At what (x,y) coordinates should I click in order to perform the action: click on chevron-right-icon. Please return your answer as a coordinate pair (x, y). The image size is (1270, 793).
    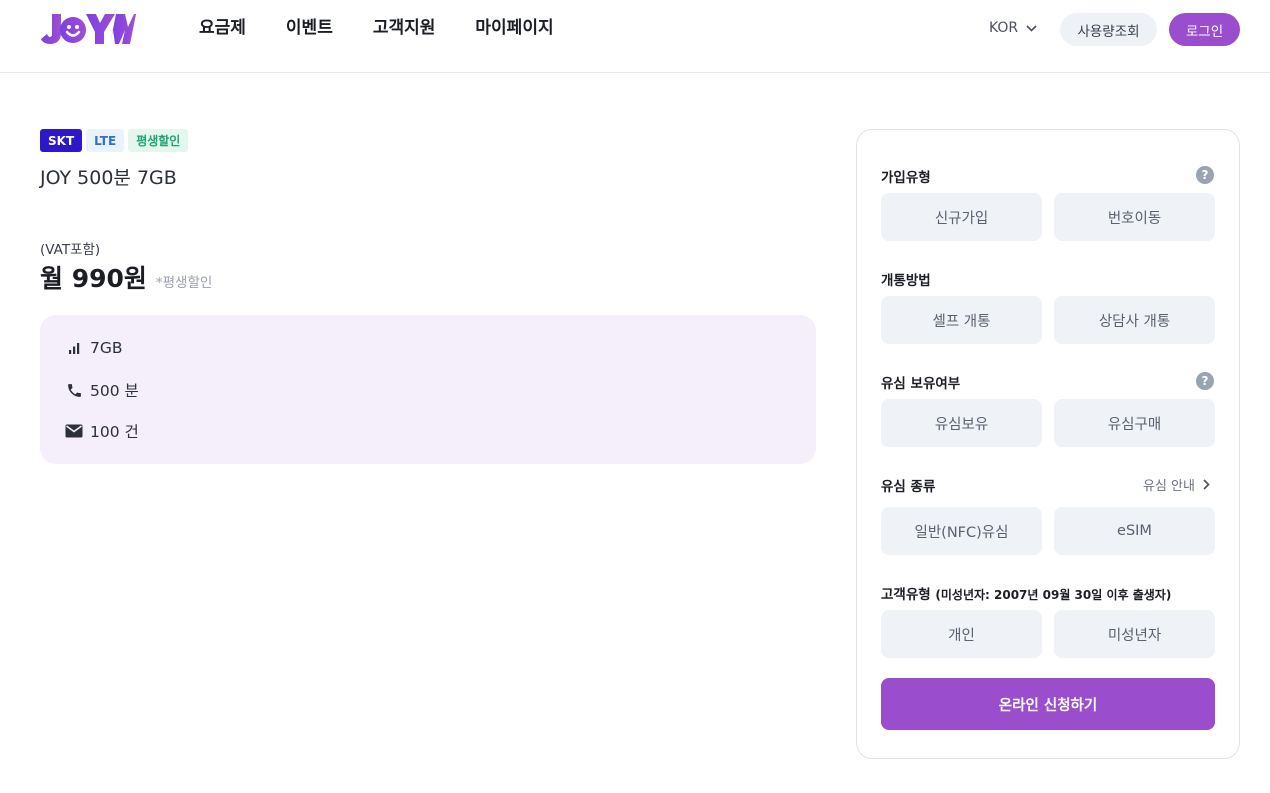
    Looking at the image, I should click on (1206, 484).